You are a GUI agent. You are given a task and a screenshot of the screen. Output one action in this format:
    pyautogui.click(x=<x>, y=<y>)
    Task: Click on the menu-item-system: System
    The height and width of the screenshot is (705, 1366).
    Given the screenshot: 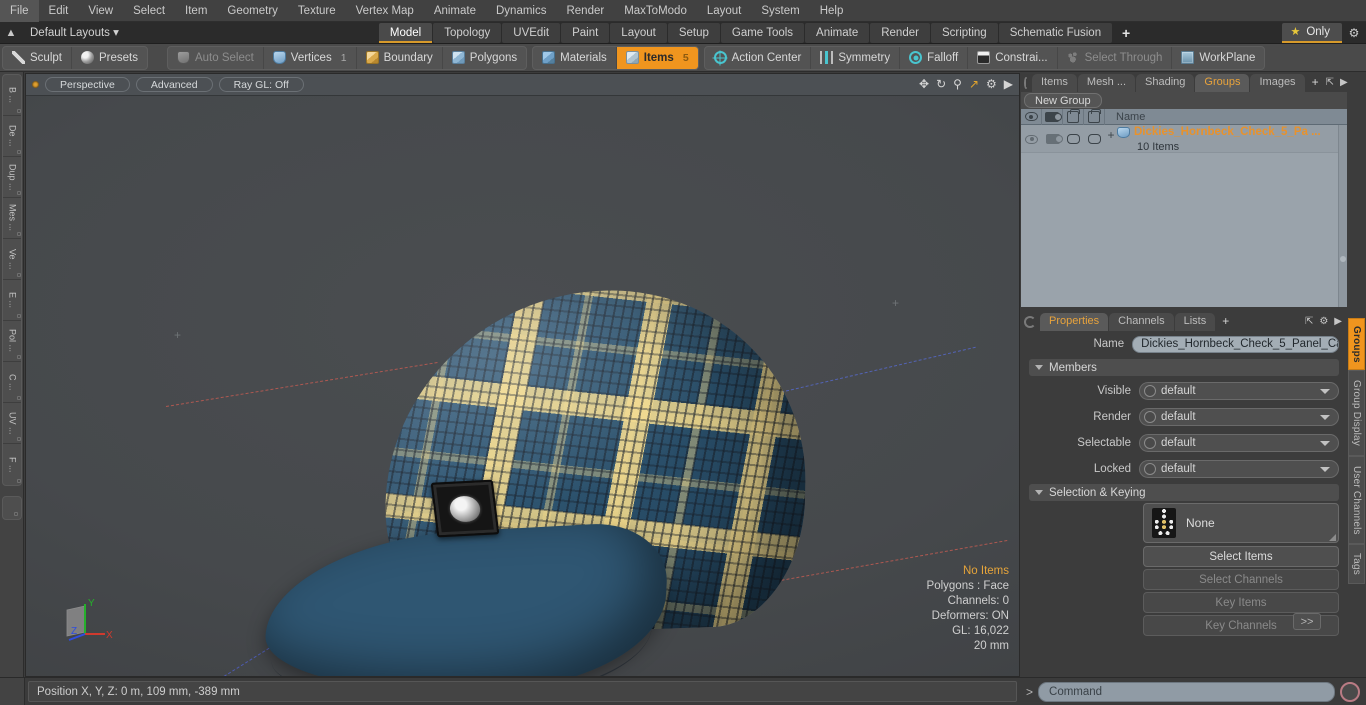 What is the action you would take?
    pyautogui.click(x=780, y=11)
    